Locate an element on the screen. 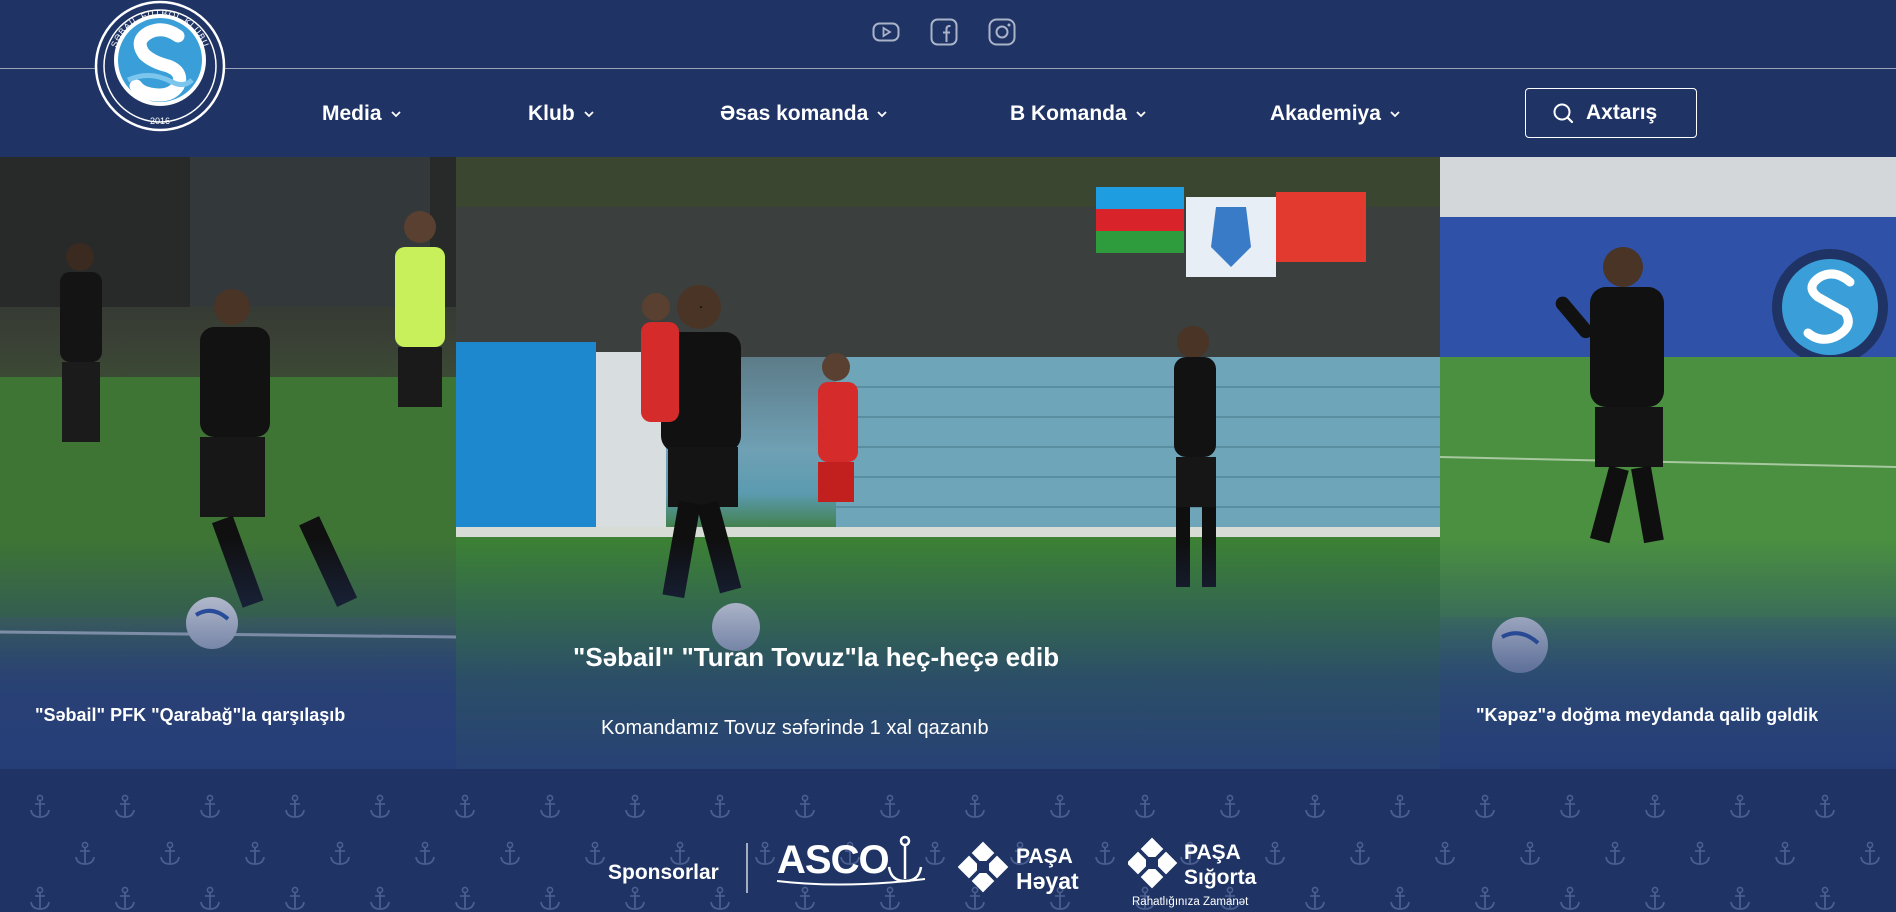  search-icon is located at coordinates (1563, 113).